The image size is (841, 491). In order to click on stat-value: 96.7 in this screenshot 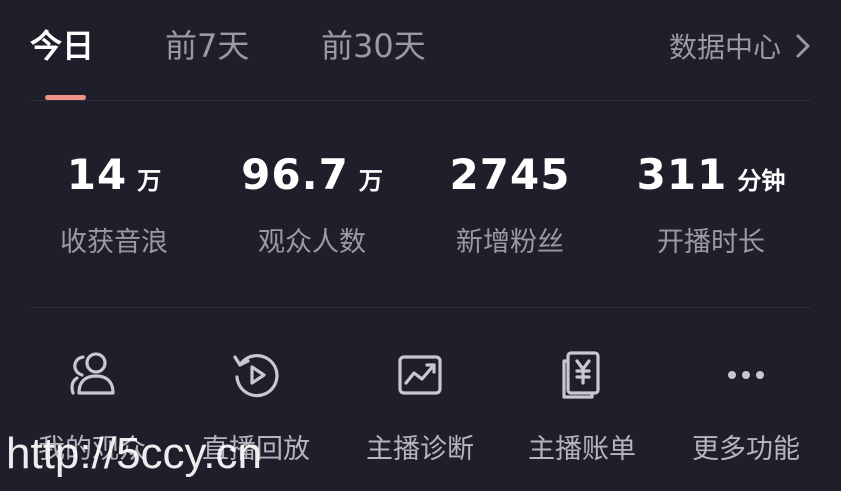, I will do `click(295, 174)`.